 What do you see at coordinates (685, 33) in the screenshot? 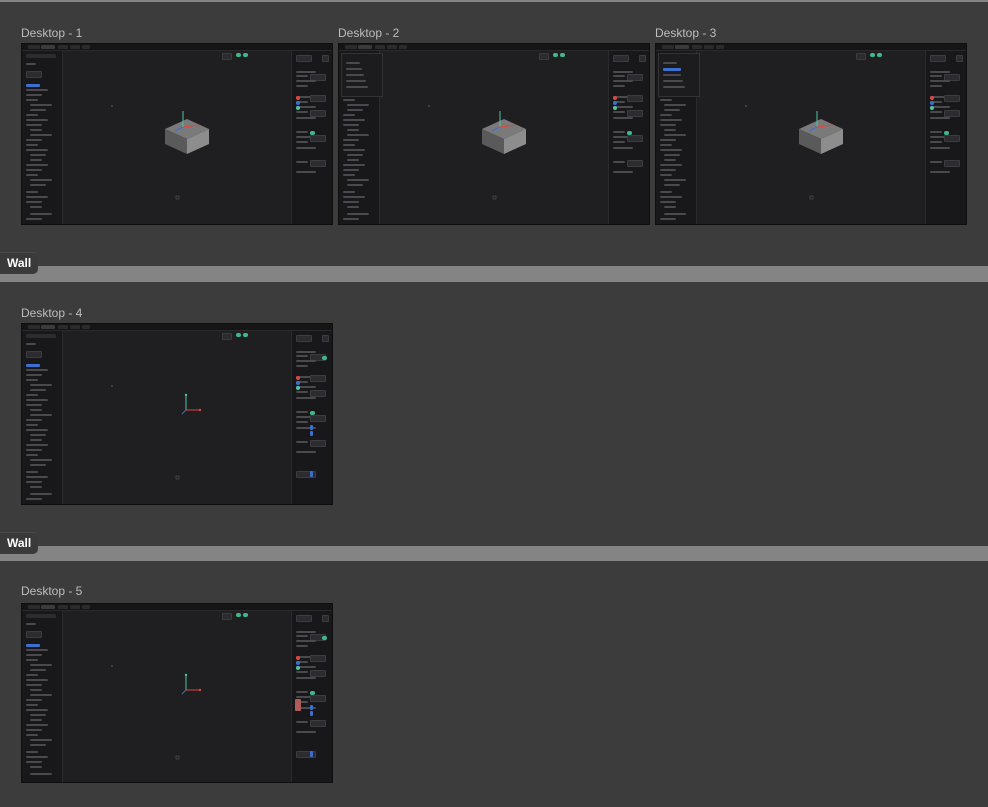
I see `frame-label-desktop-3: Desktop - 3` at bounding box center [685, 33].